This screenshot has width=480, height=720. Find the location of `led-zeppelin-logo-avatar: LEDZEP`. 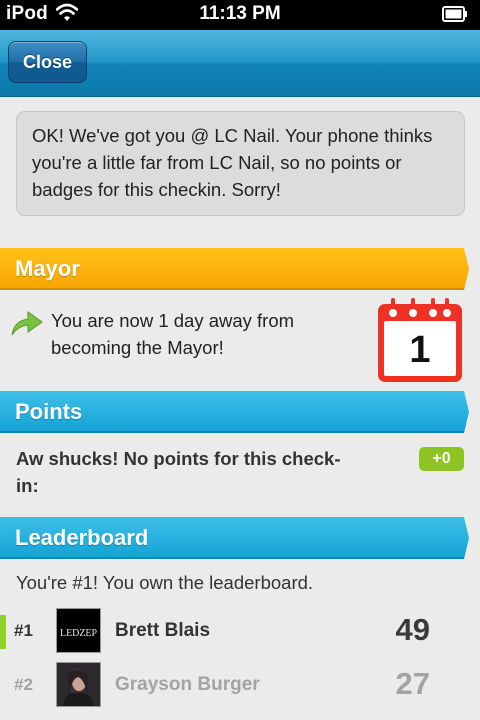

led-zeppelin-logo-avatar: LEDZEP is located at coordinates (78, 630).